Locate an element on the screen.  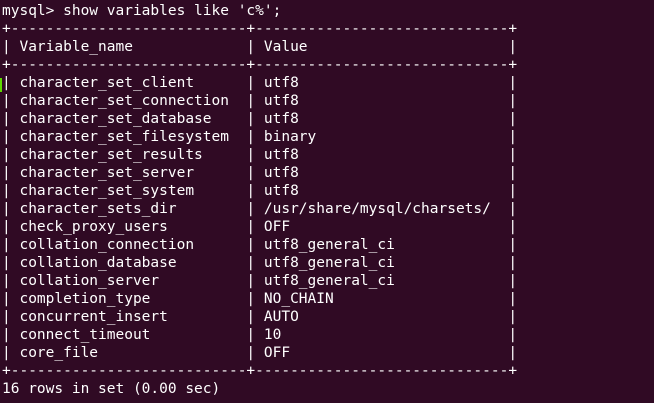
table-row: | character_set_filesystem | binary | is located at coordinates (260, 137).